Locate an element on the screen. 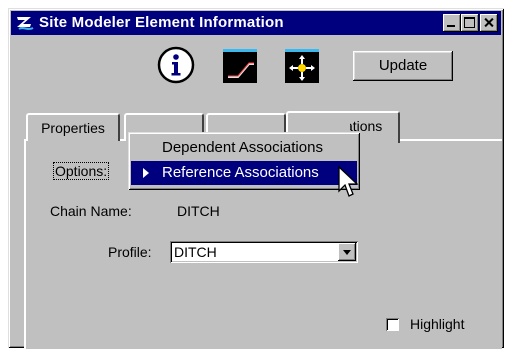 Image resolution: width=512 pixels, height=356 pixels. update-button: Update is located at coordinates (403, 66).